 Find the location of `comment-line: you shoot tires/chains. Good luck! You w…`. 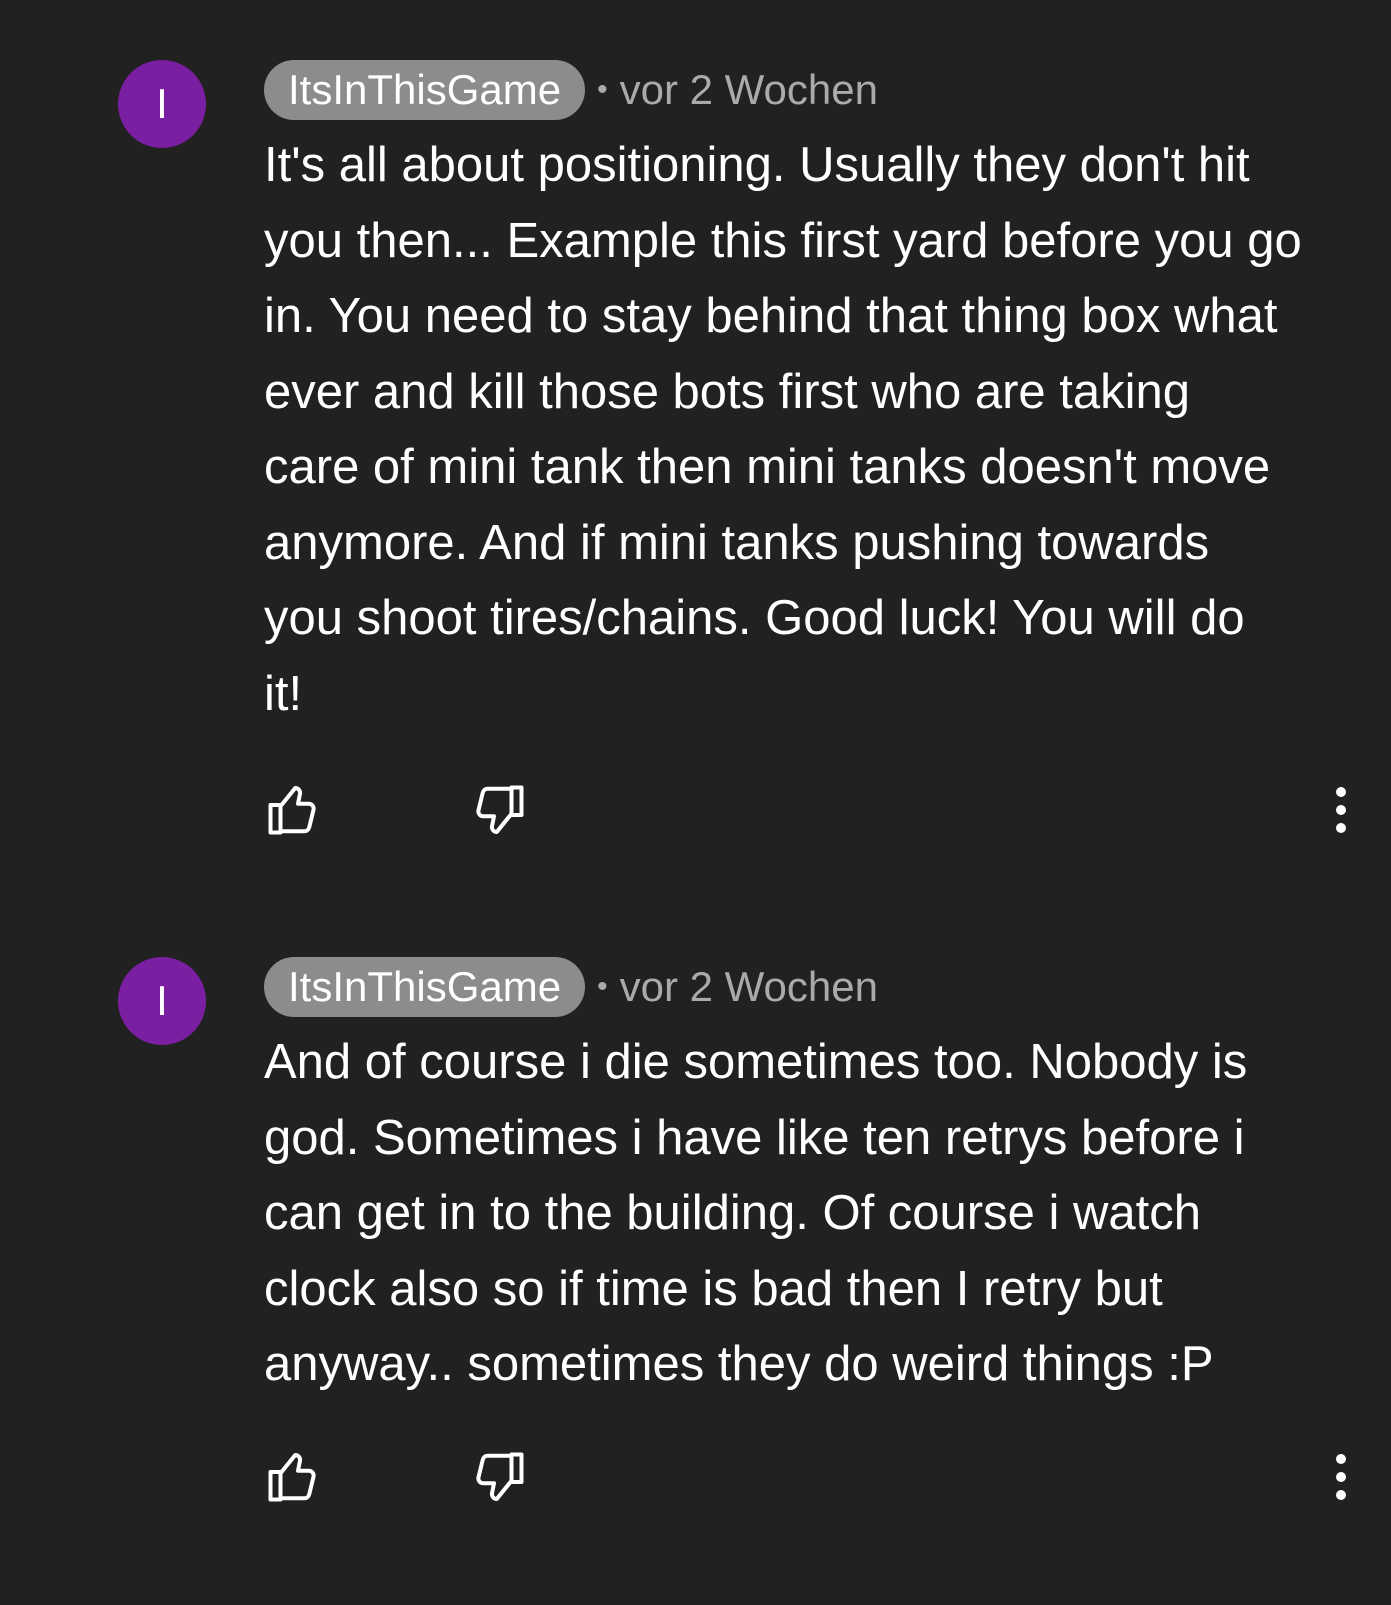

comment-line: you shoot tires/chains. Good luck! You w… is located at coordinates (754, 618).